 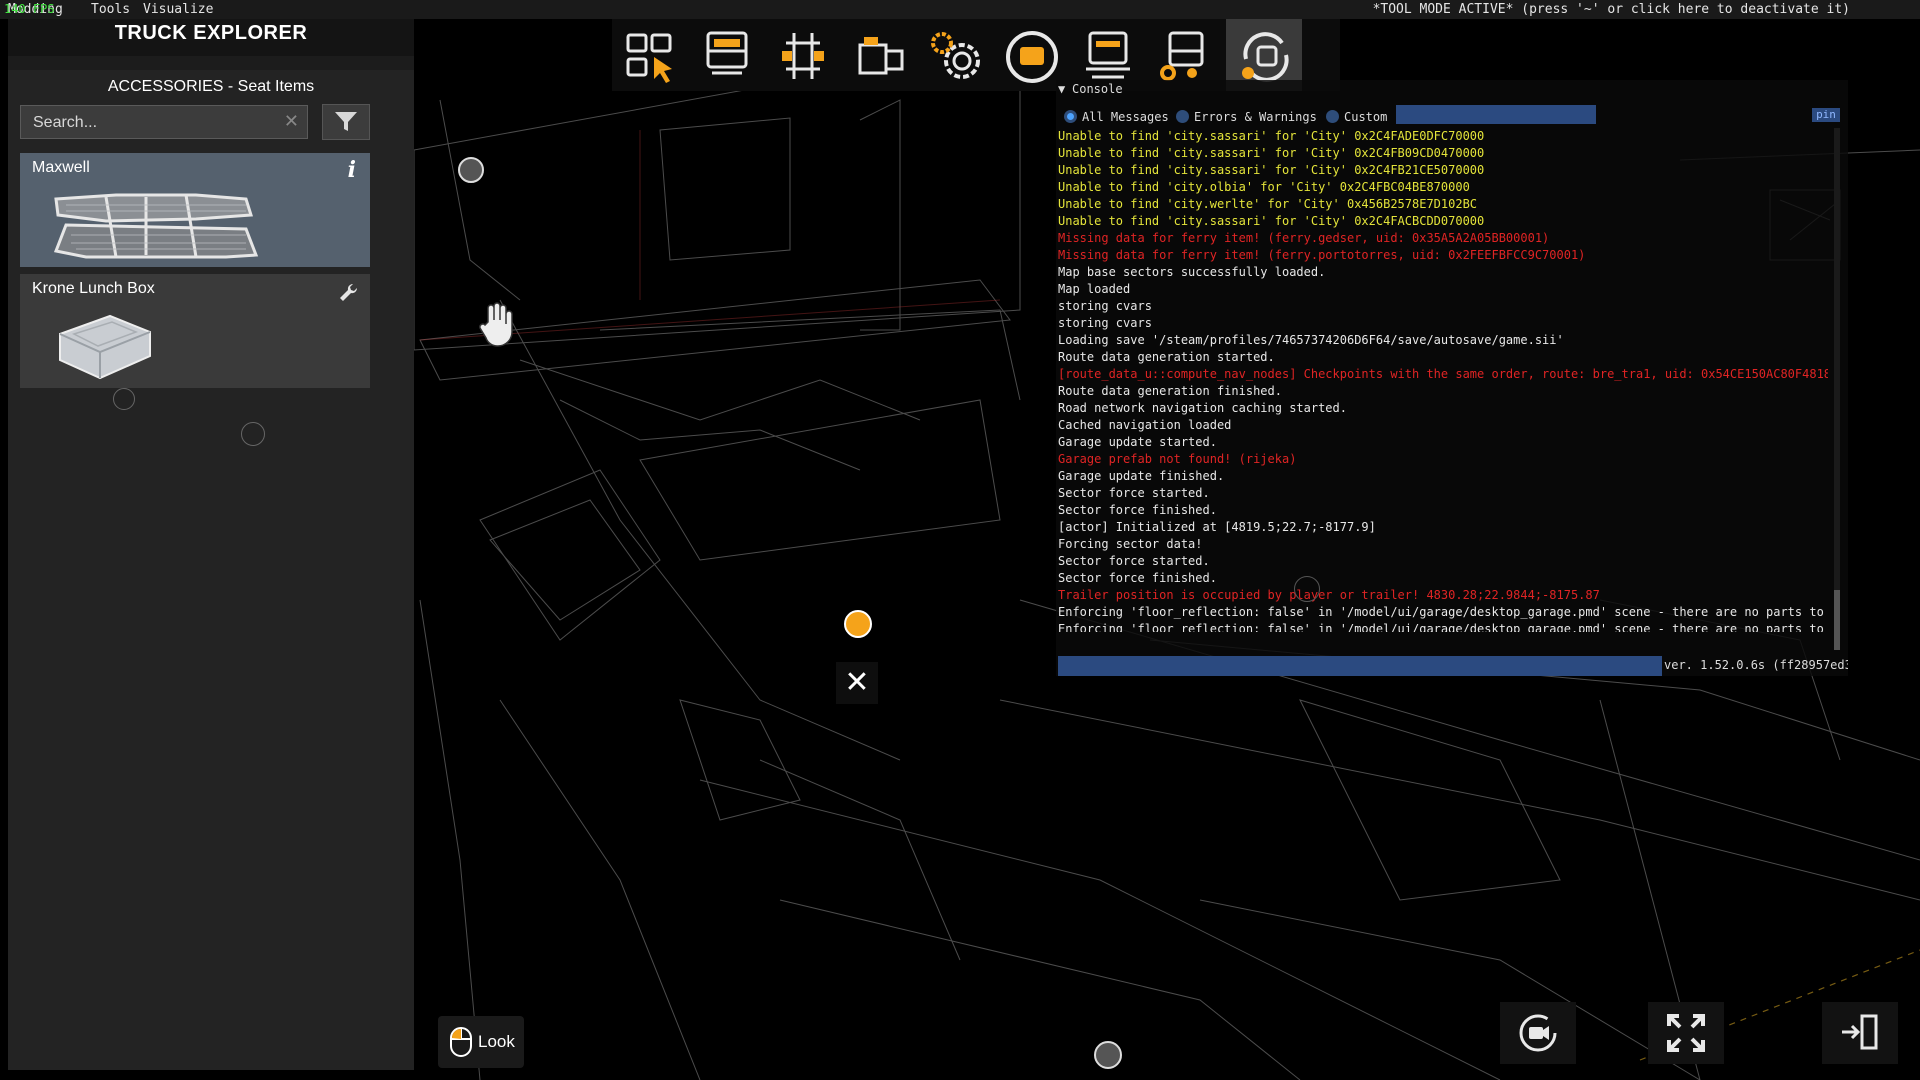 What do you see at coordinates (349, 293) in the screenshot?
I see `wrench-icon` at bounding box center [349, 293].